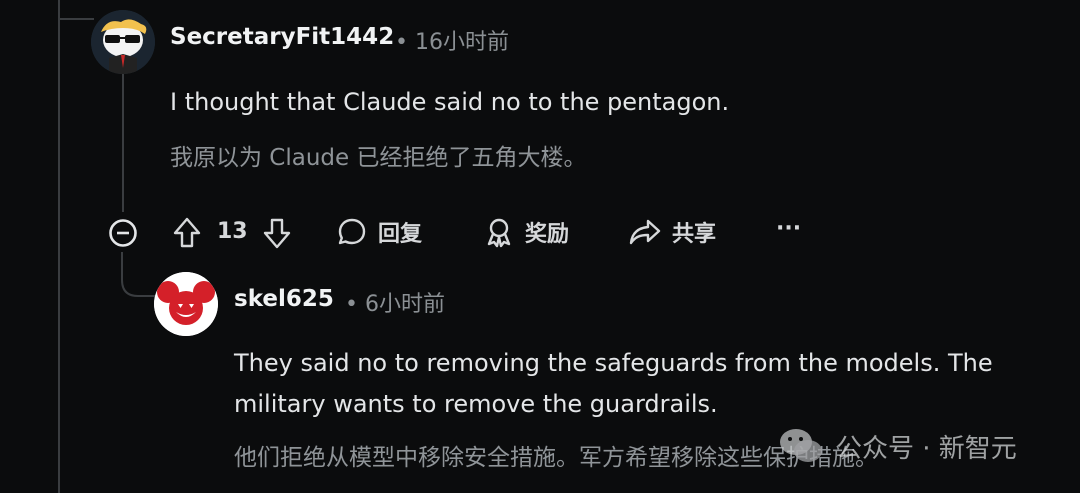  Describe the element at coordinates (352, 231) in the screenshot. I see `comment-bubble-icon` at that location.